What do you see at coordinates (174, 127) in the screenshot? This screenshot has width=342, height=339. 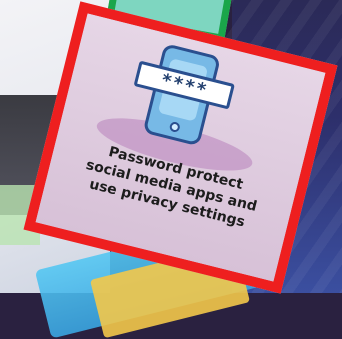 I see `phone-home-button` at bounding box center [174, 127].